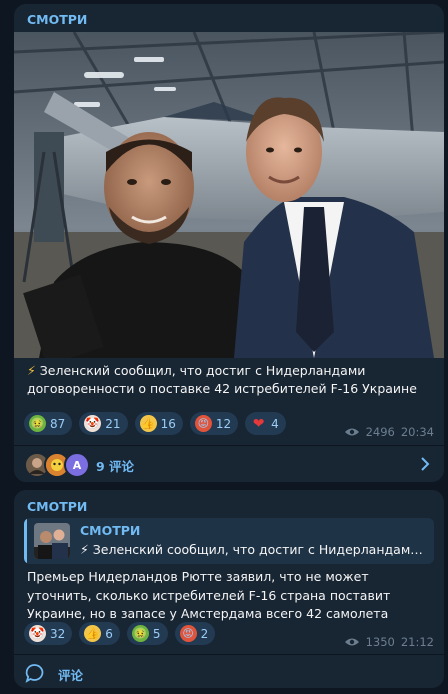 The height and width of the screenshot is (694, 448). I want to click on reaction-heart: ❤ 4, so click(265, 423).